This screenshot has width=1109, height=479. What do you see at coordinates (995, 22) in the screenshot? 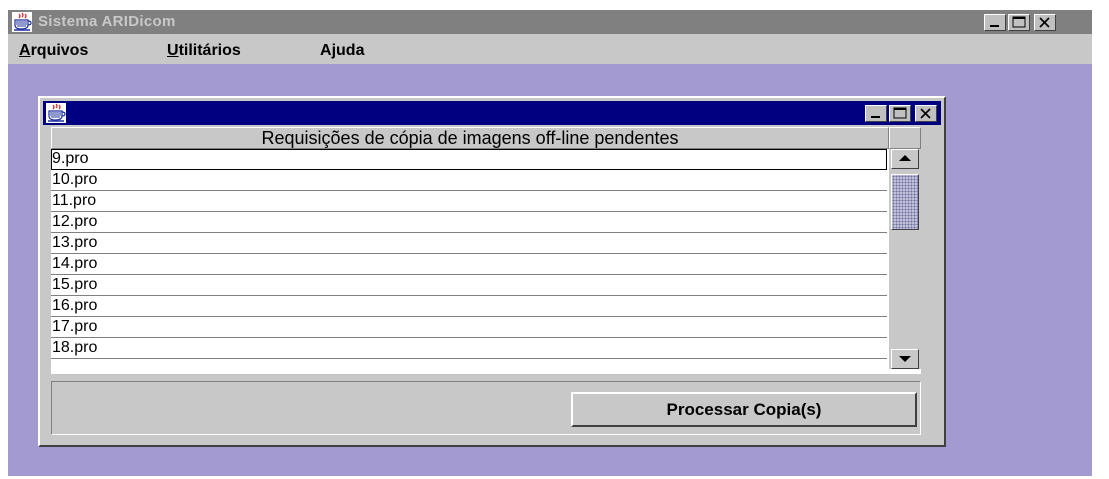
I see `minimize-button` at bounding box center [995, 22].